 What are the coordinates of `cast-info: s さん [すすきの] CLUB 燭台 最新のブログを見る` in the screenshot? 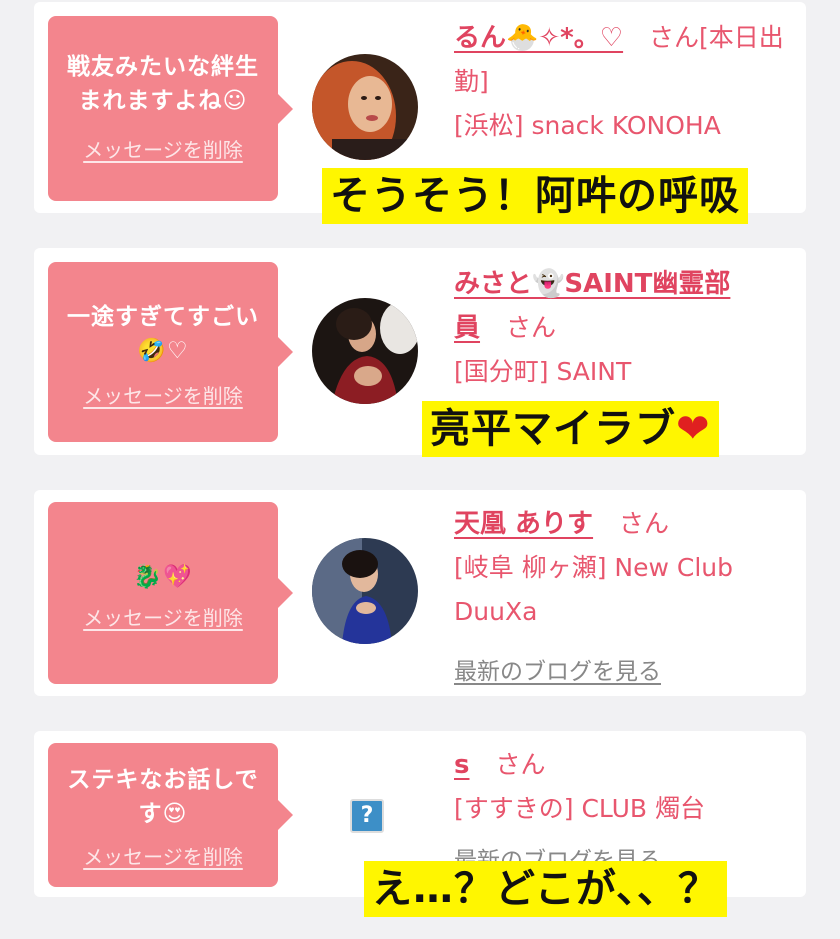 It's located at (626, 809).